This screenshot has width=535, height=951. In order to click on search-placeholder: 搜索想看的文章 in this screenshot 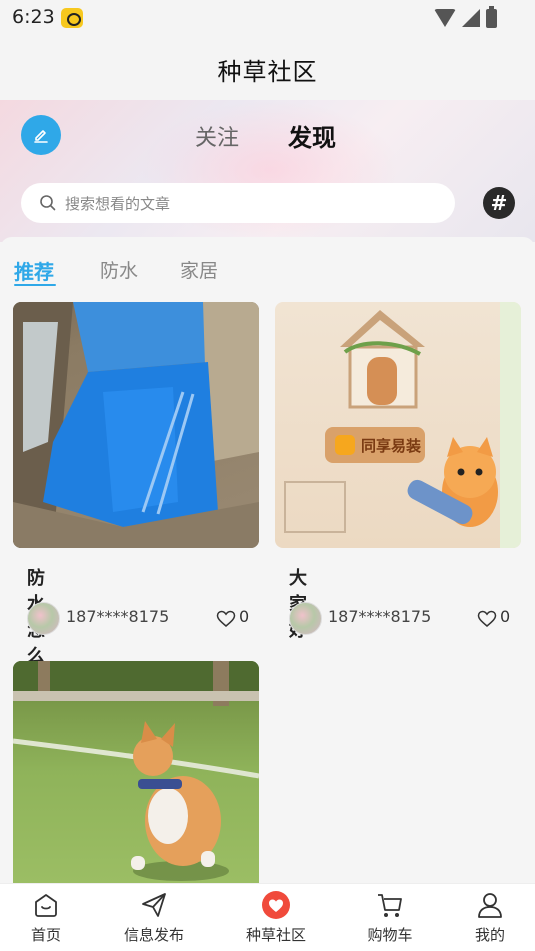, I will do `click(118, 203)`.